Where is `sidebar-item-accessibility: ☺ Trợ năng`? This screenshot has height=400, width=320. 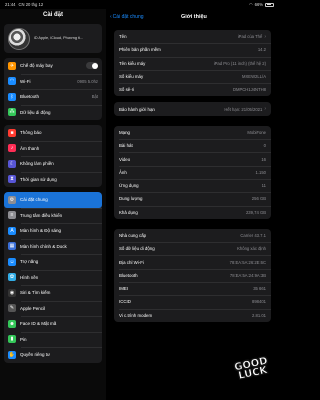
sidebar-item-accessibility: ☺ Trợ năng is located at coordinates (53, 262).